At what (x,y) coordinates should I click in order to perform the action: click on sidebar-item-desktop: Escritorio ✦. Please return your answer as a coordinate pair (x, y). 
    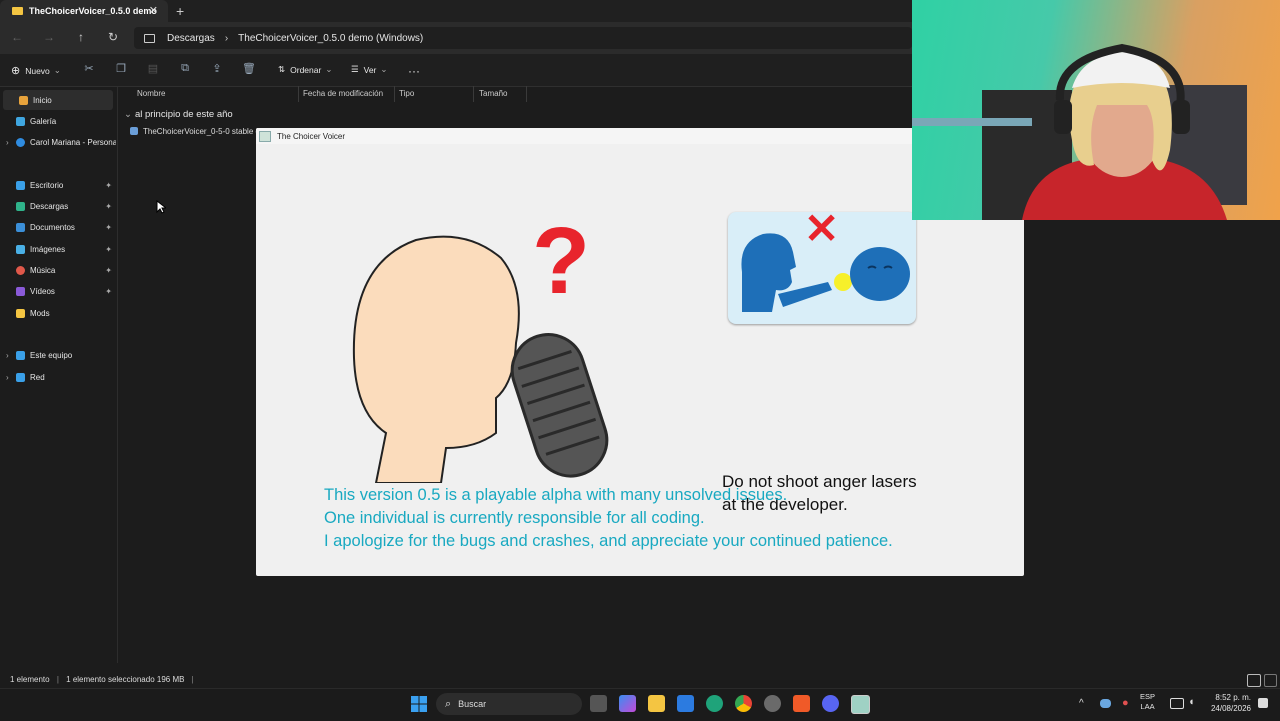
    Looking at the image, I should click on (58, 185).